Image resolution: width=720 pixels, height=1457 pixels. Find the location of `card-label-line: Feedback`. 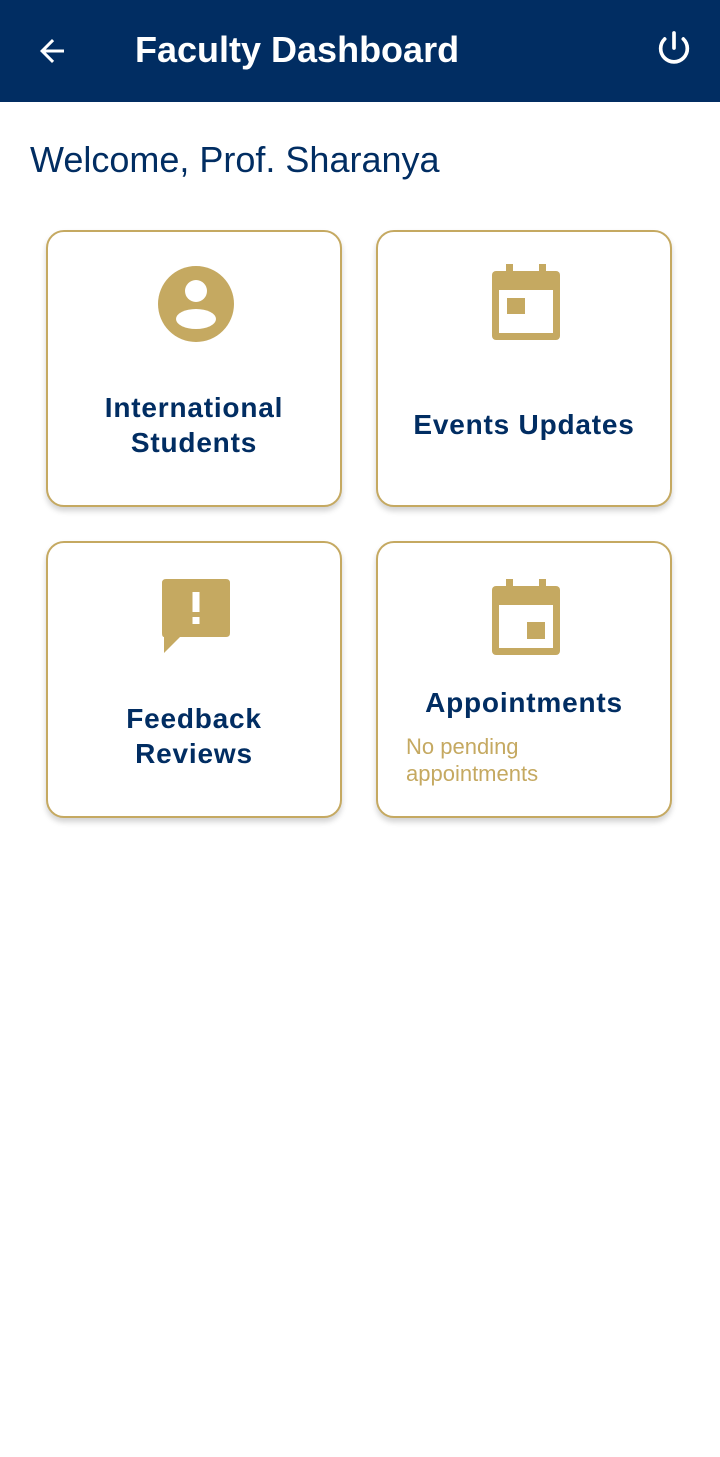

card-label-line: Feedback is located at coordinates (194, 718).